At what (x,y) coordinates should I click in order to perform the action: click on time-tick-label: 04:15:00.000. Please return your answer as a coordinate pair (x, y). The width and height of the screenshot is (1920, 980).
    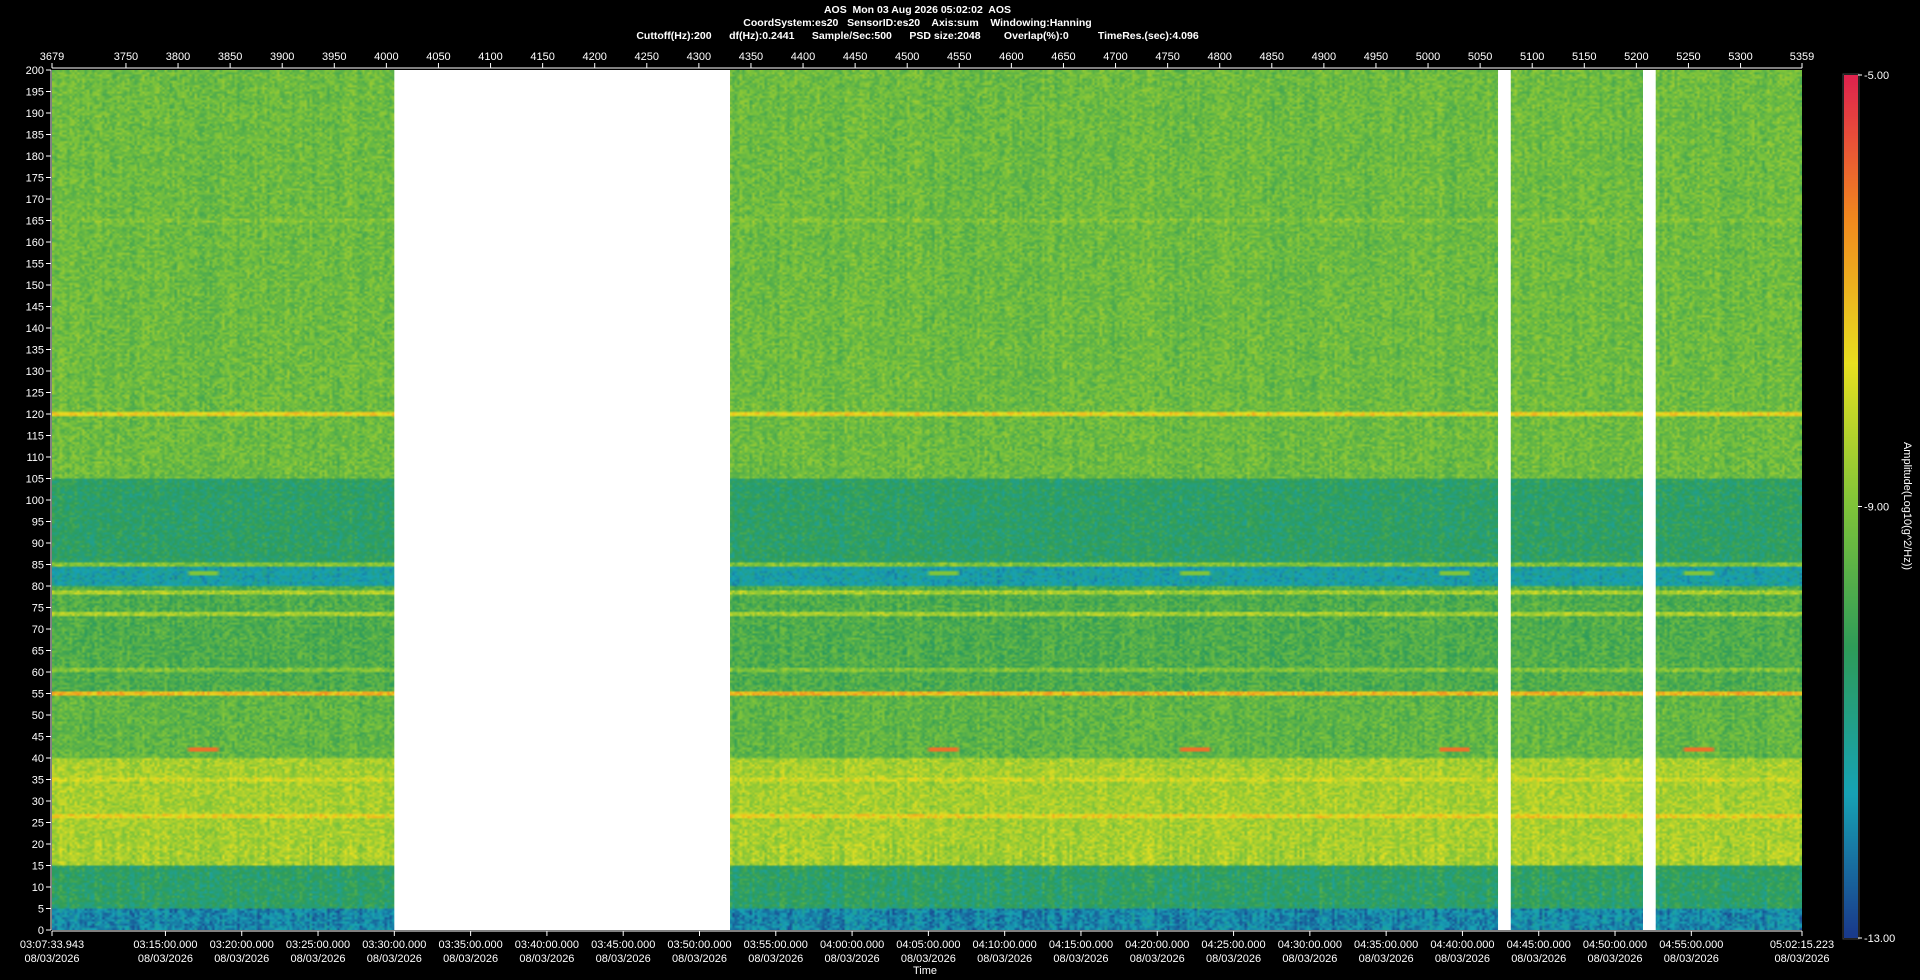
    Looking at the image, I should click on (1081, 945).